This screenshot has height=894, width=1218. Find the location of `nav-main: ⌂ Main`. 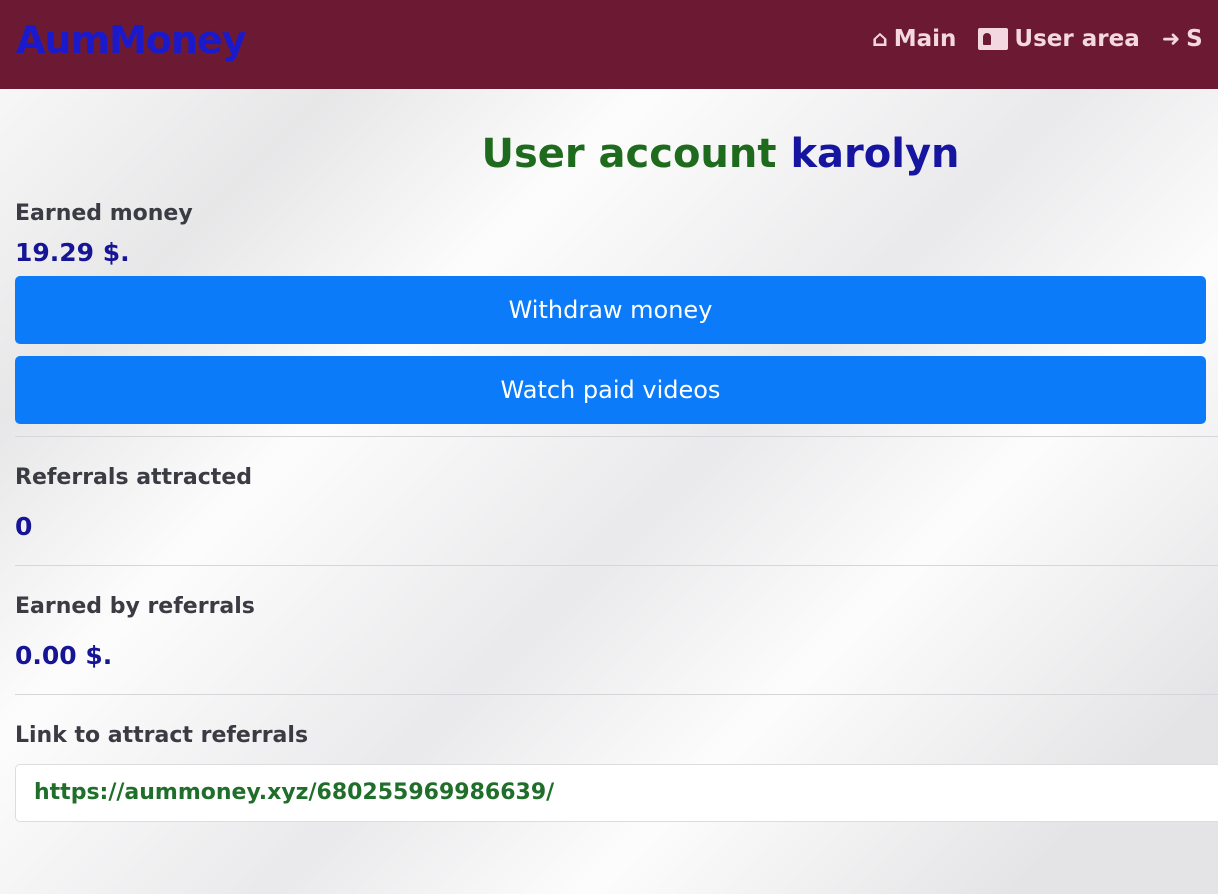

nav-main: ⌂ Main is located at coordinates (914, 39).